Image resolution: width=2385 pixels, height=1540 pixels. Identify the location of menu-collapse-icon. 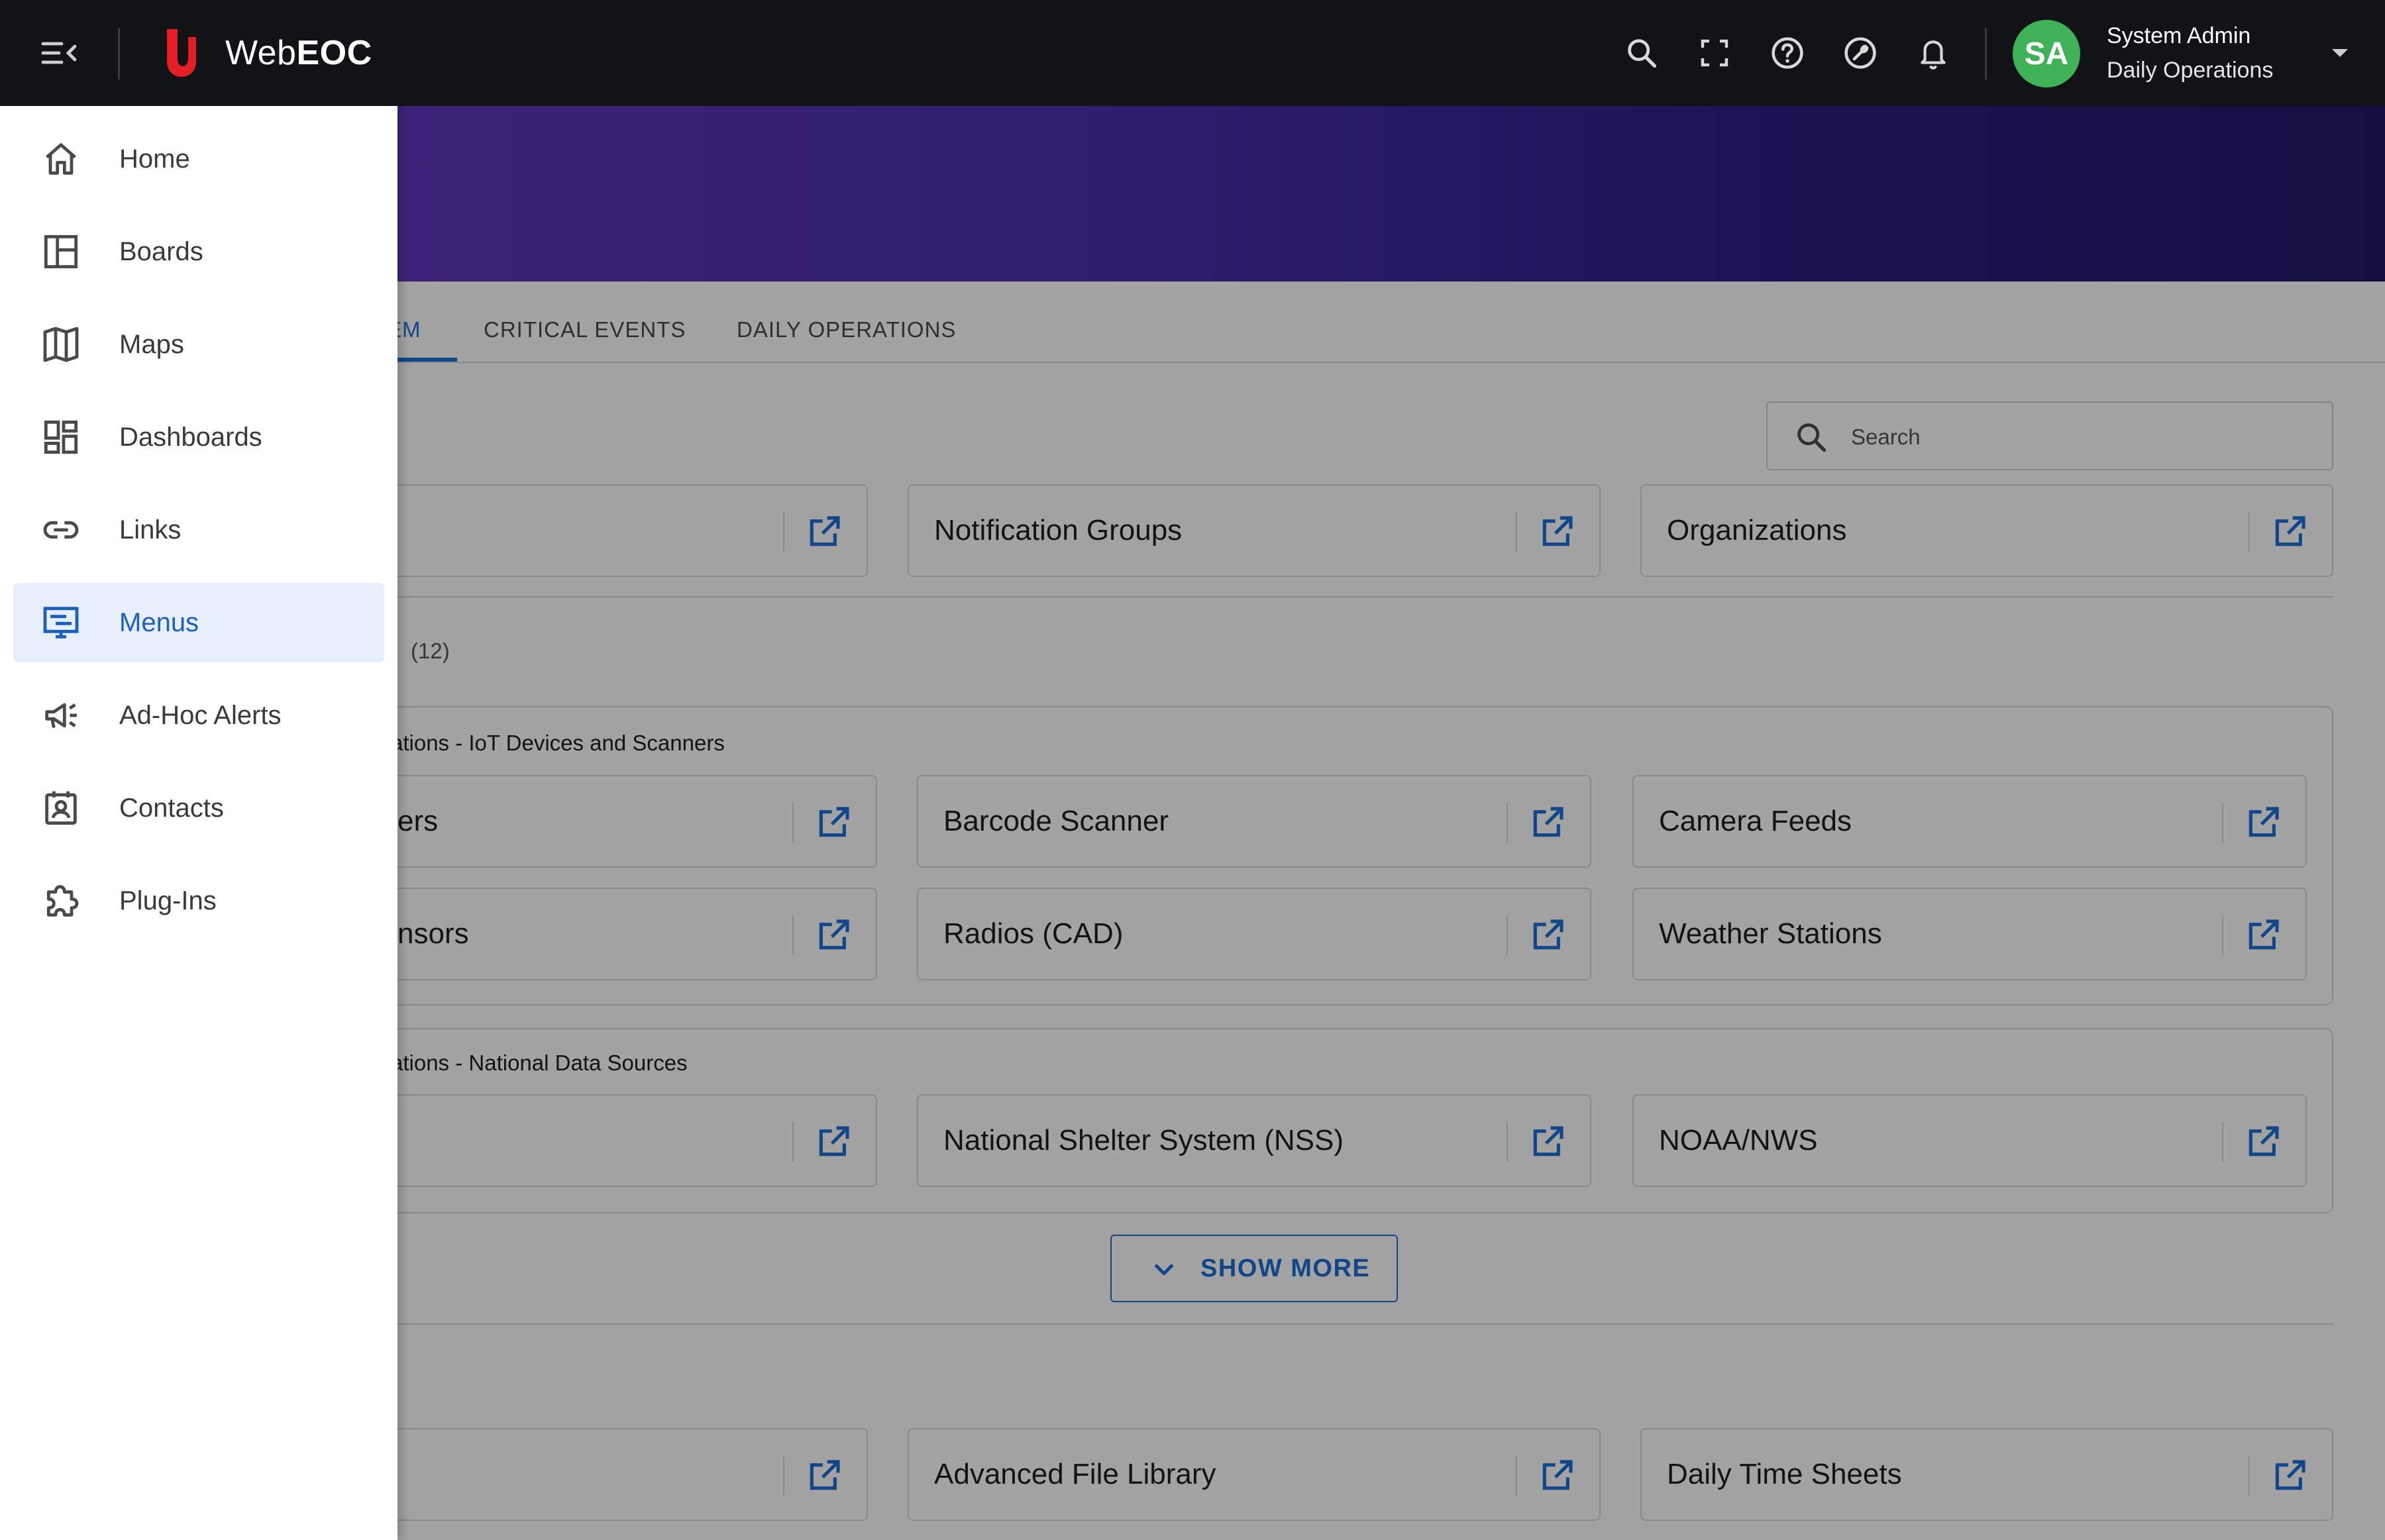
(59, 53).